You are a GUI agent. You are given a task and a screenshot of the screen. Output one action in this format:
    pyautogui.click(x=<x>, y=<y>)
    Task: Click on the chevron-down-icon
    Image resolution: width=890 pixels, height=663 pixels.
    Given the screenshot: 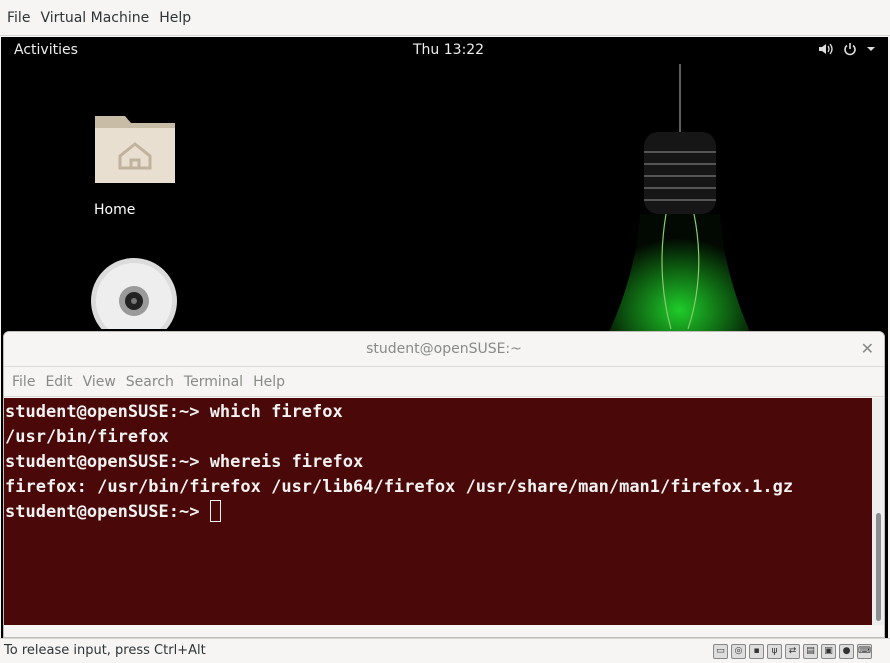 What is the action you would take?
    pyautogui.click(x=871, y=49)
    